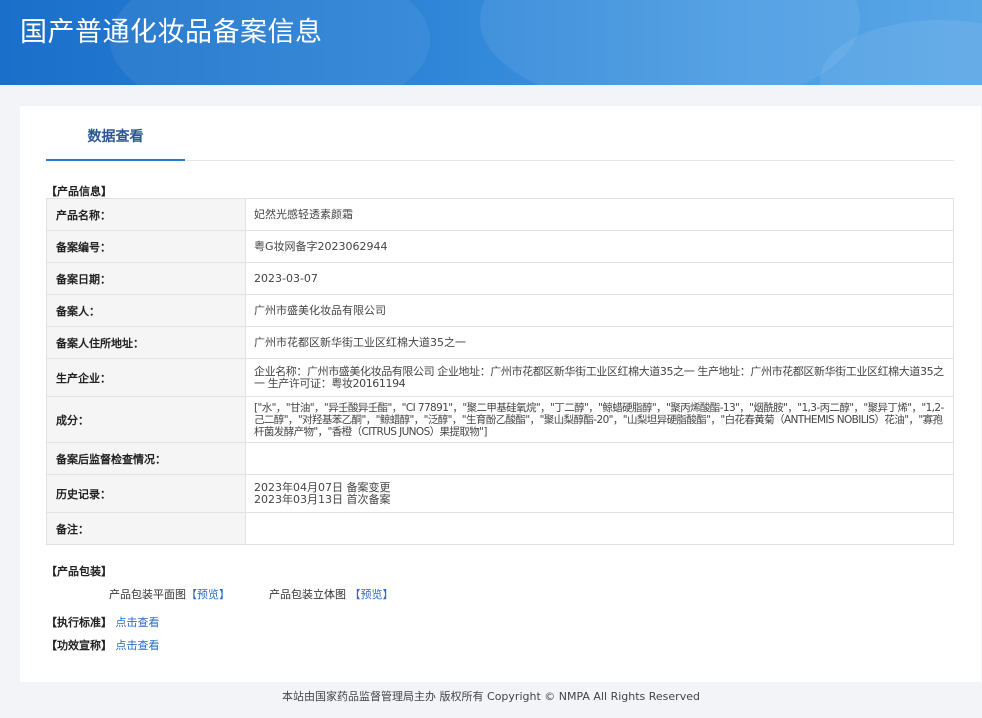 The height and width of the screenshot is (718, 982). Describe the element at coordinates (146, 528) in the screenshot. I see `row-label: 备注：` at that location.